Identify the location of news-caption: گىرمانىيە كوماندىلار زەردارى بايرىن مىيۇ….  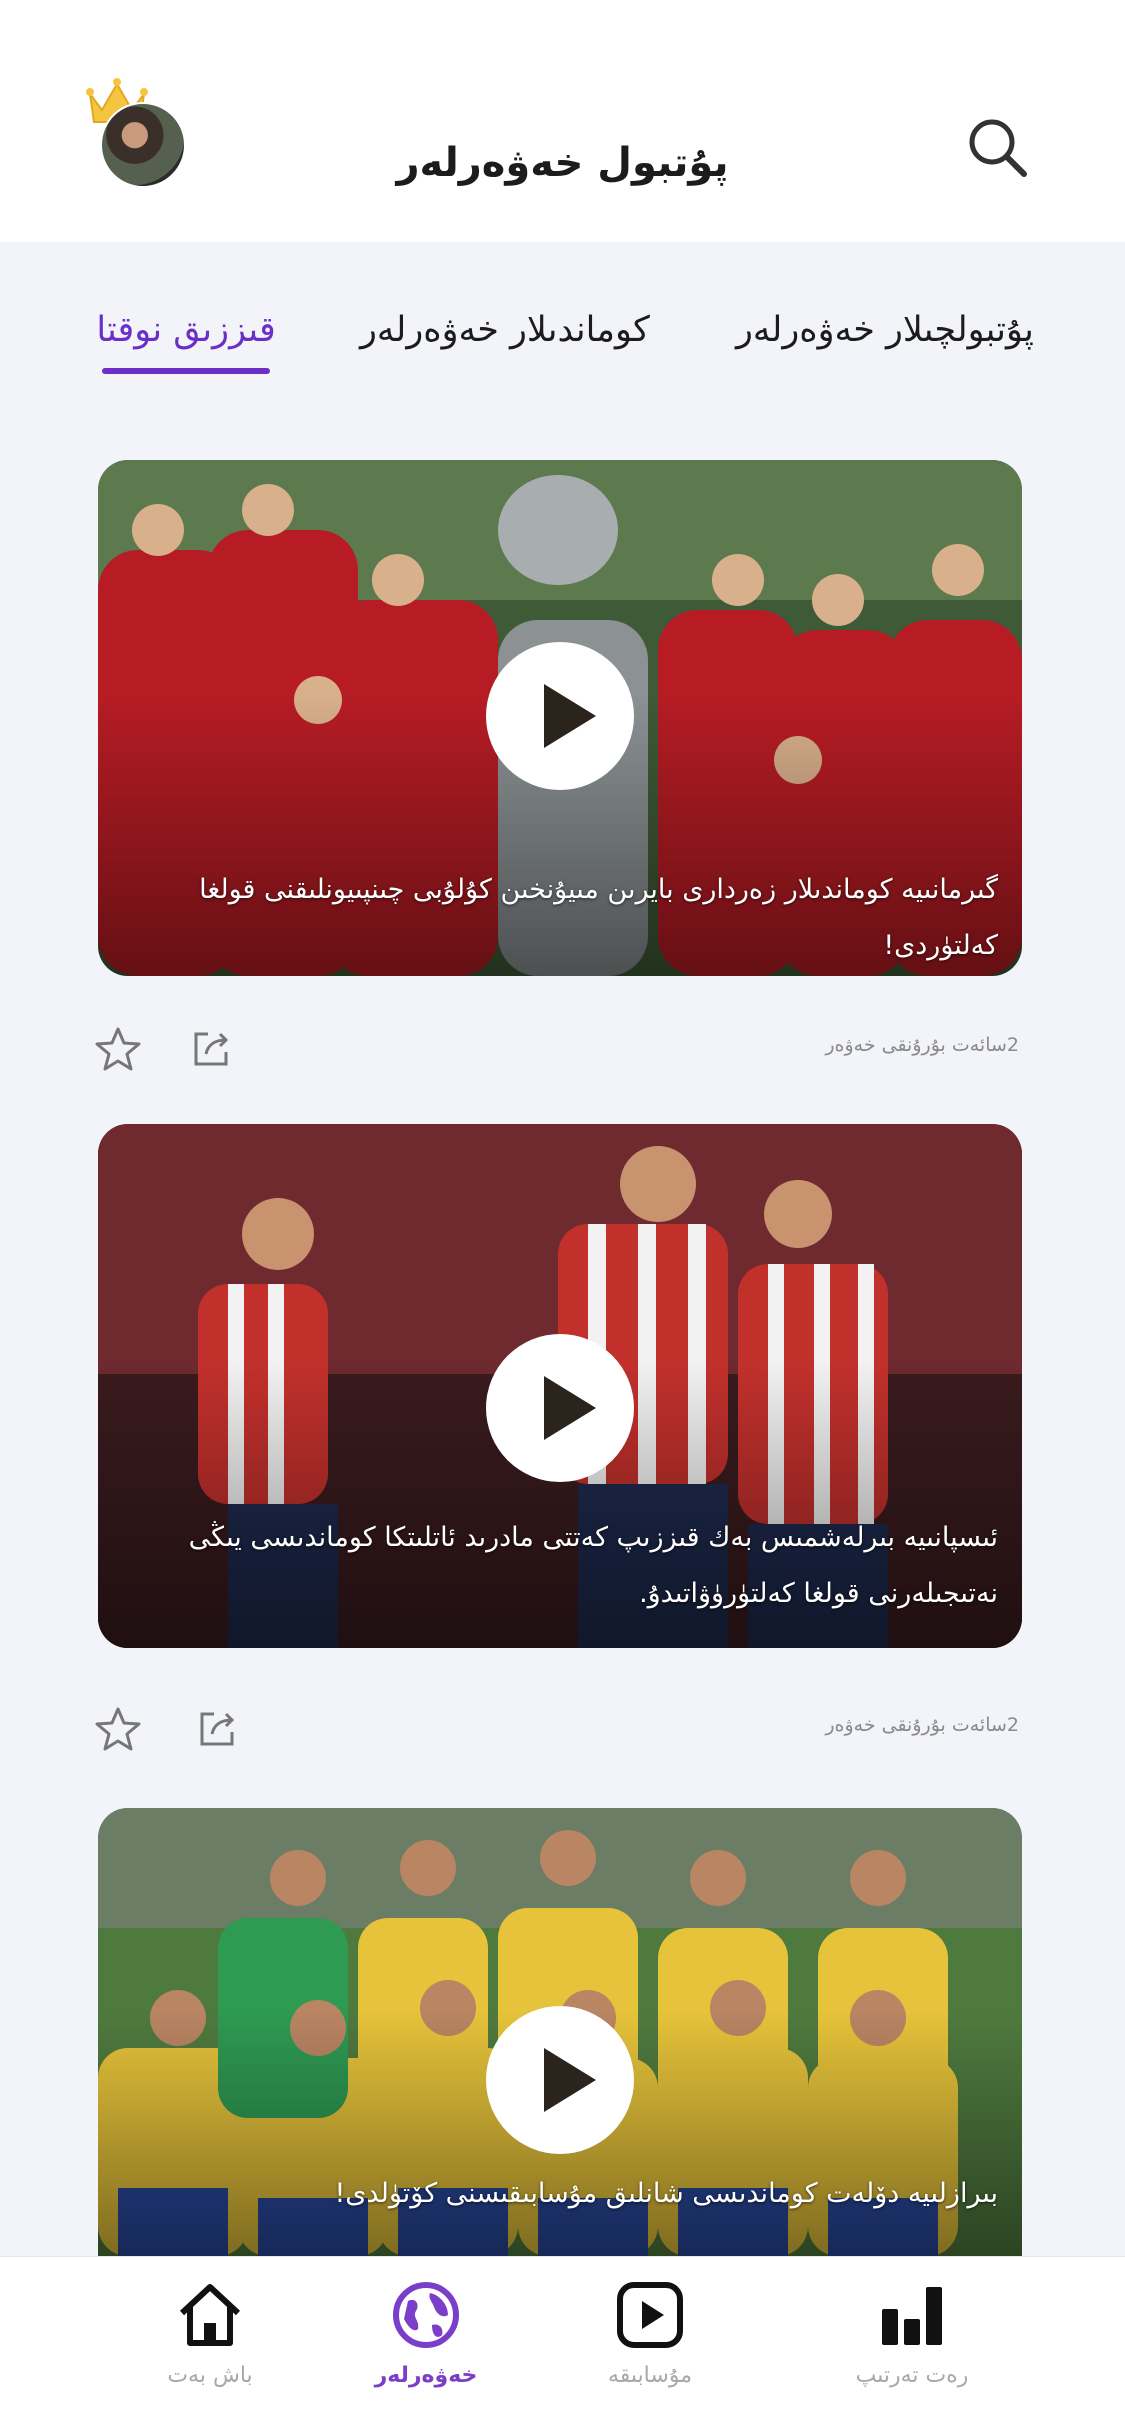
(598, 917).